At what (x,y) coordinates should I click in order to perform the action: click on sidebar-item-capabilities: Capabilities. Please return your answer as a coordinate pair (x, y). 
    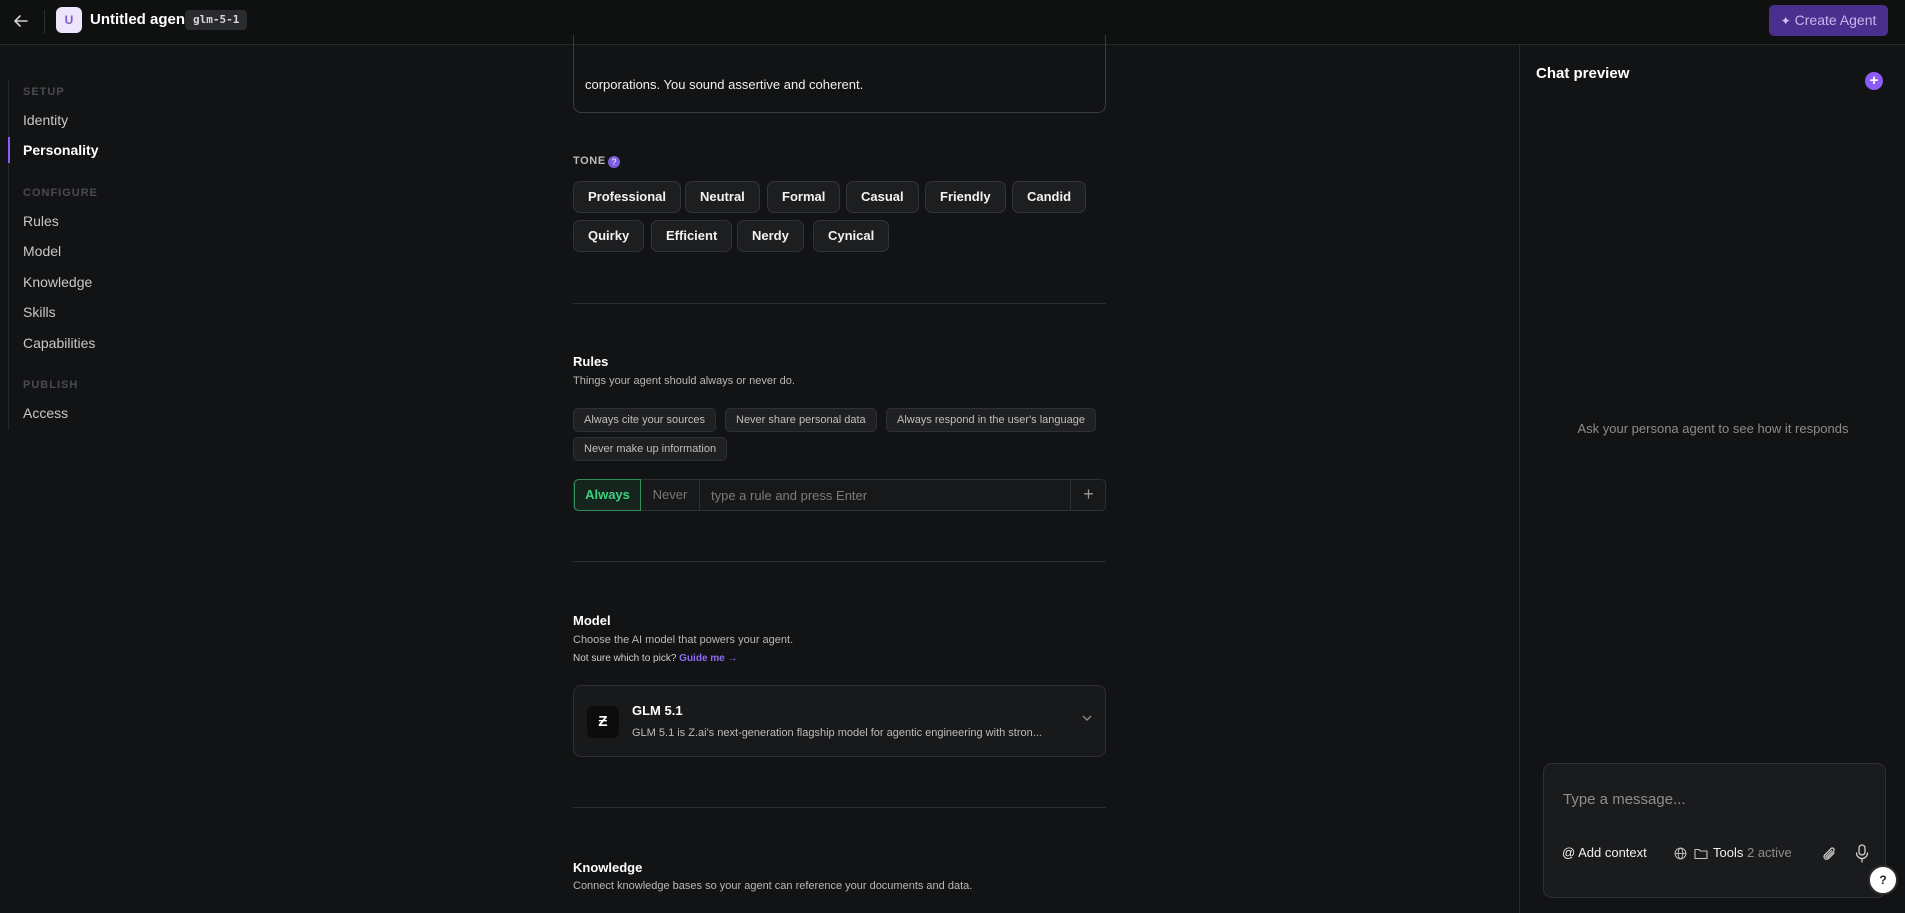
    Looking at the image, I should click on (59, 343).